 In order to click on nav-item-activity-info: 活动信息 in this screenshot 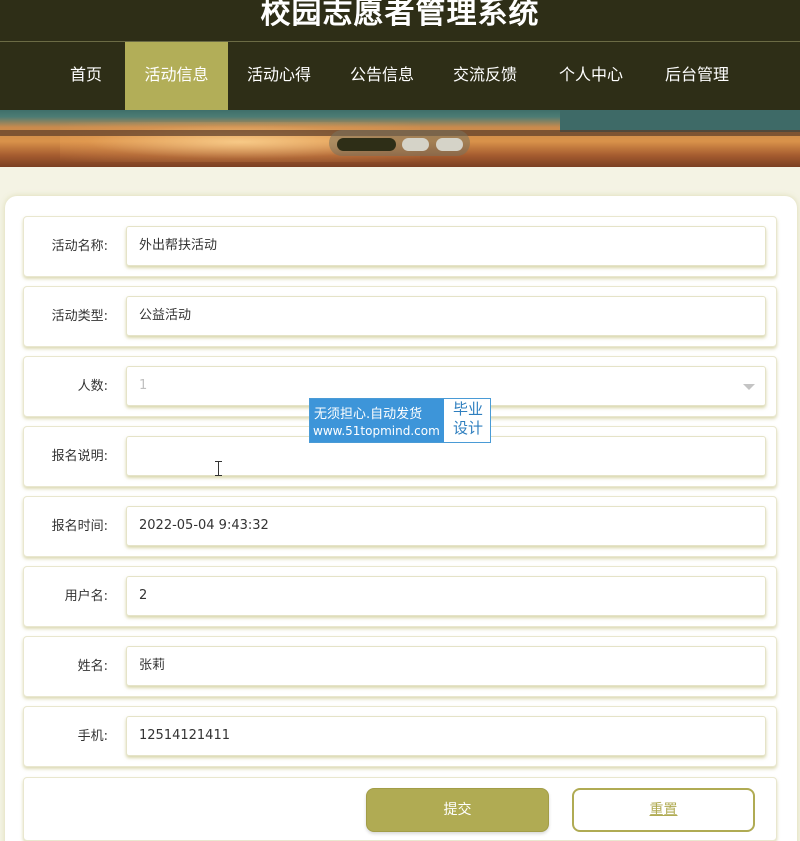, I will do `click(176, 76)`.